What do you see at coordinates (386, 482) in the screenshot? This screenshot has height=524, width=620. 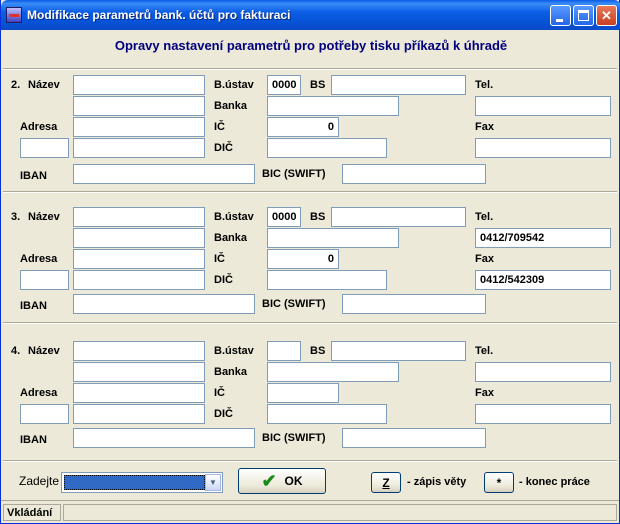 I see `z-key-button: Z` at bounding box center [386, 482].